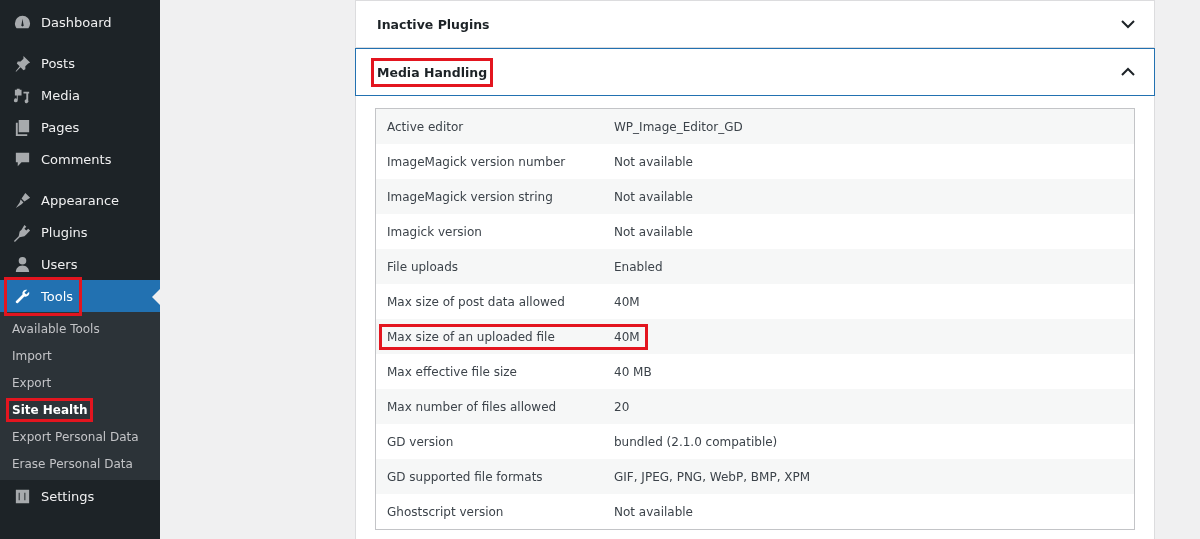  Describe the element at coordinates (622, 406) in the screenshot. I see `table-cell: 20` at that location.